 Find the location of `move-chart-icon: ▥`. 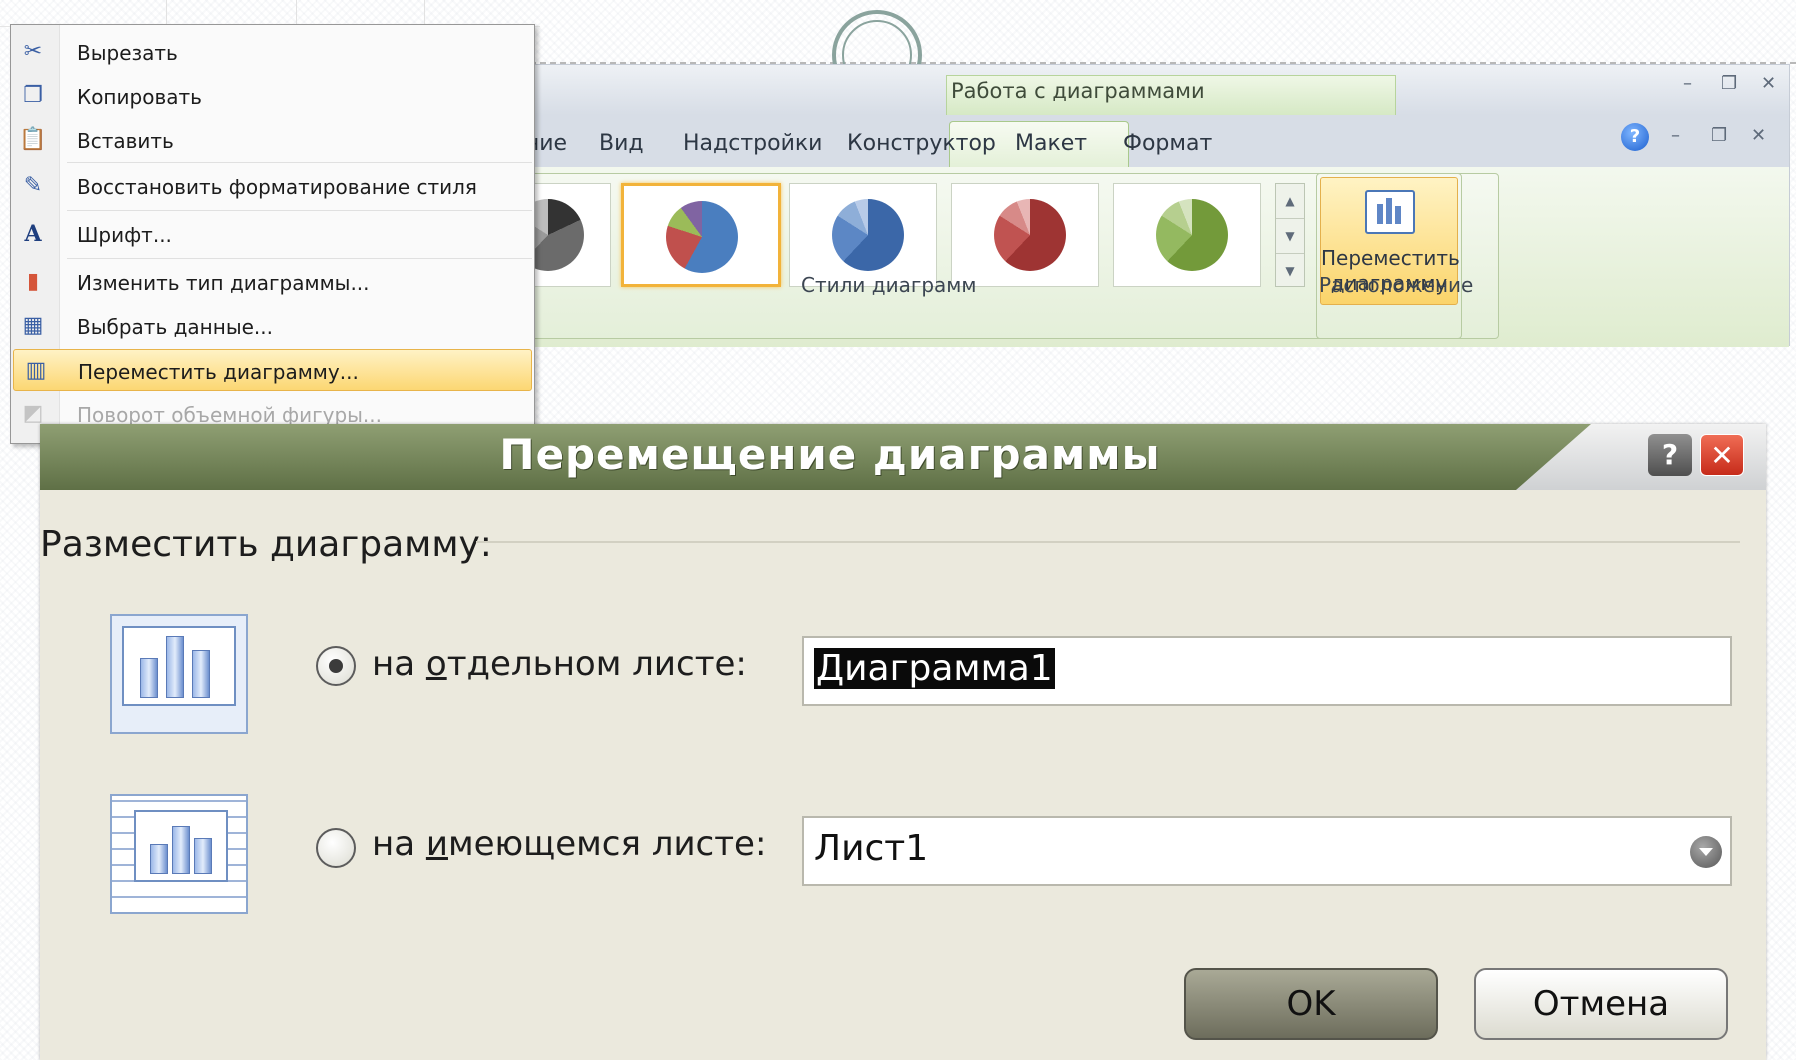

move-chart-icon: ▥ is located at coordinates (36, 370).